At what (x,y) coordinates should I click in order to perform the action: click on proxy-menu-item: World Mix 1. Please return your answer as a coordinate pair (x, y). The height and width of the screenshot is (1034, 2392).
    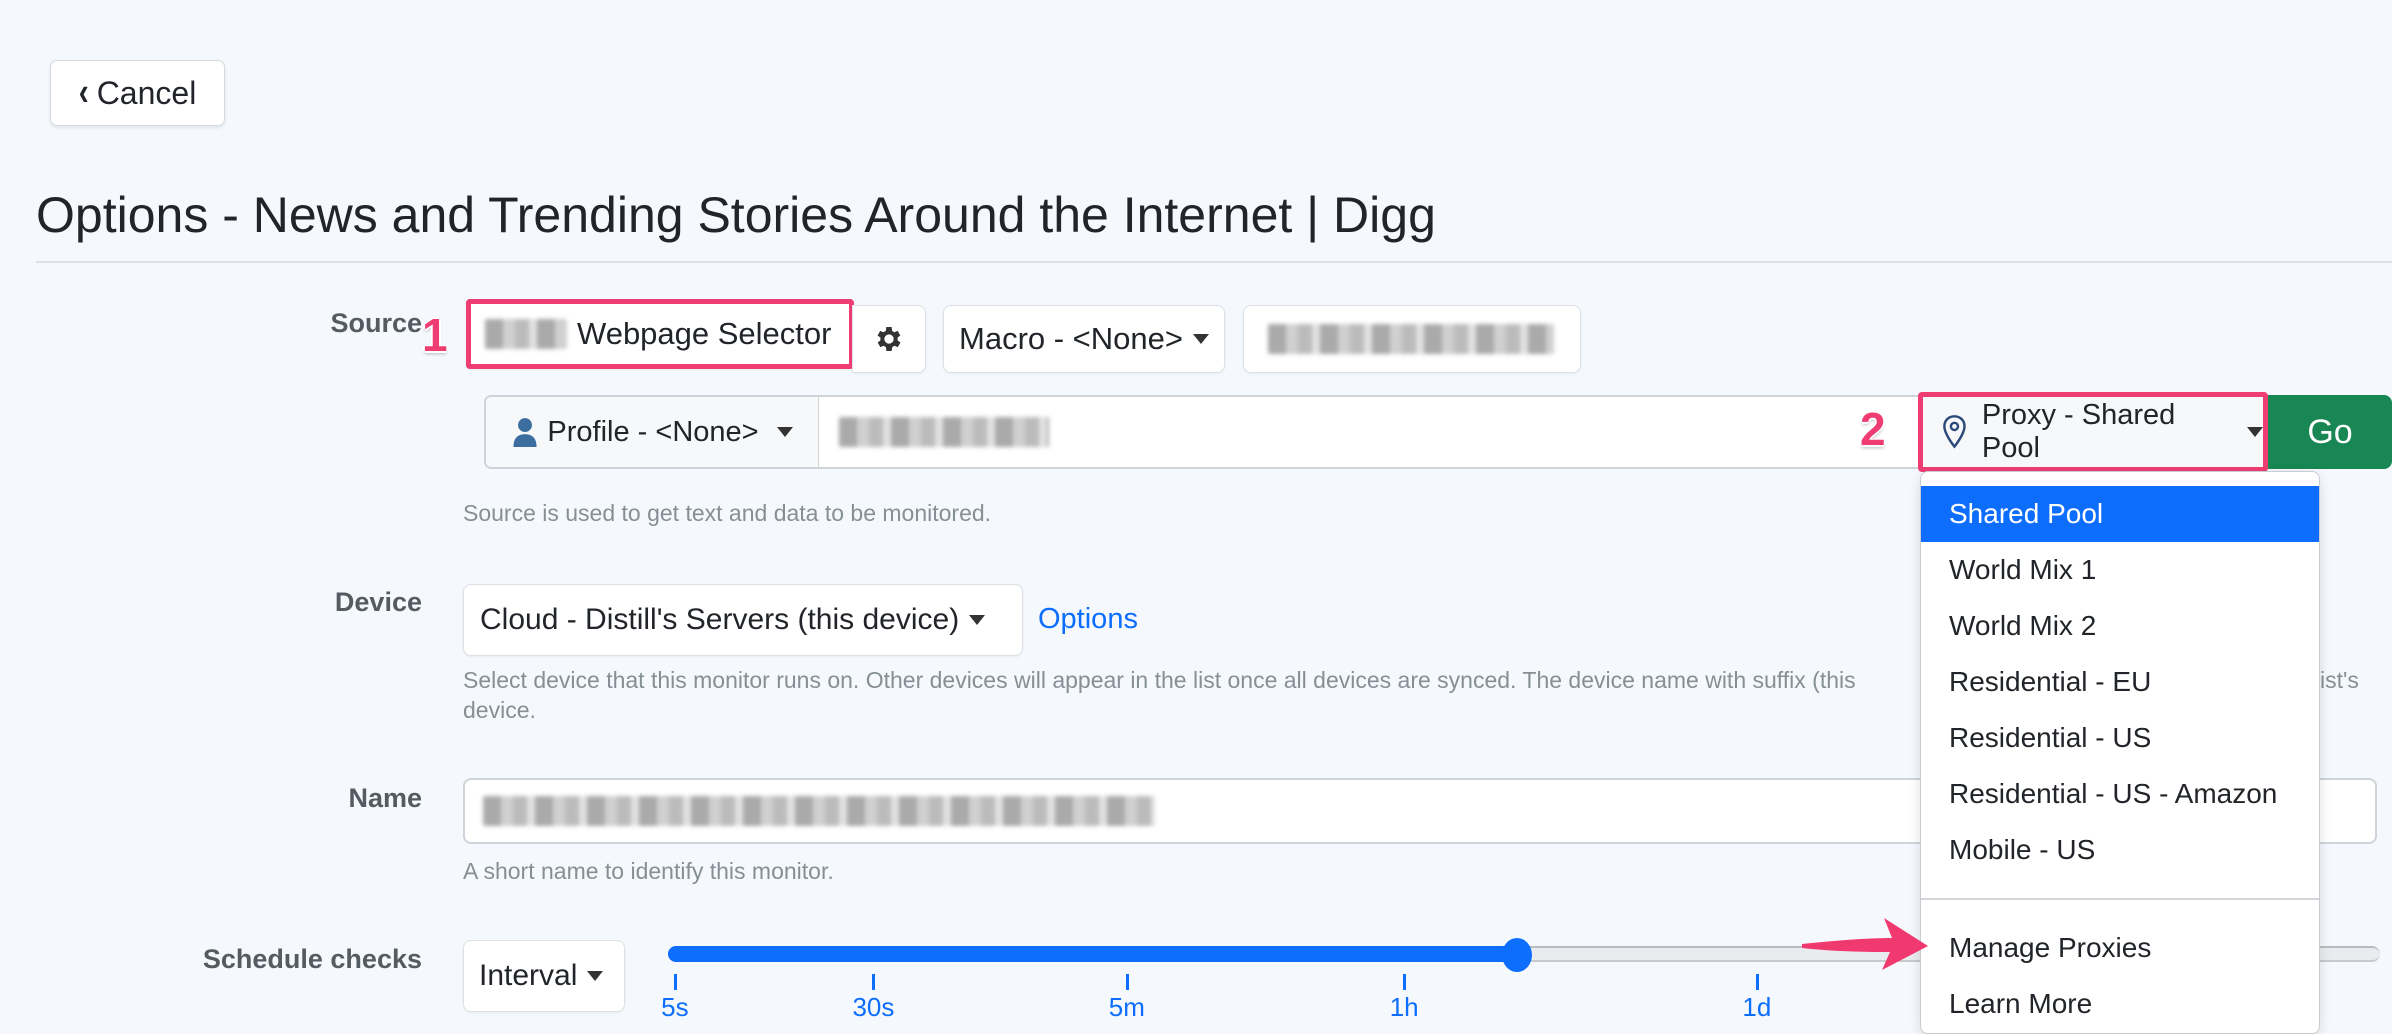
    Looking at the image, I should click on (2120, 570).